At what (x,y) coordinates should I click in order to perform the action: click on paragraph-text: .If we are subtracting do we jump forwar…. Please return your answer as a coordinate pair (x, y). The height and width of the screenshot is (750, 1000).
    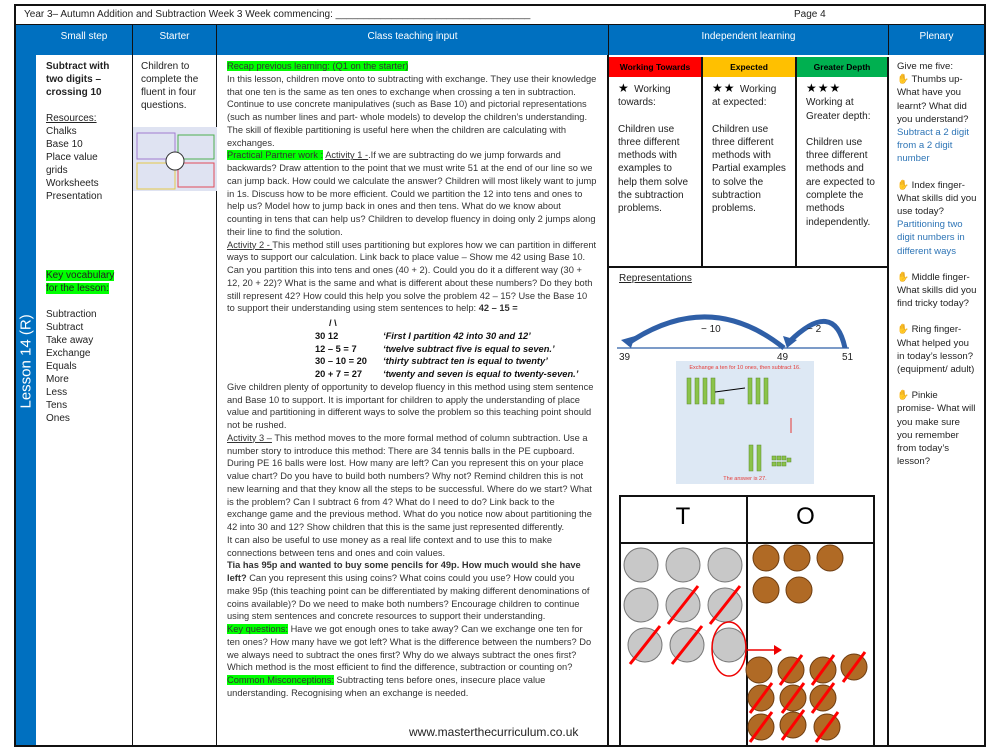
    Looking at the image, I should click on (412, 193).